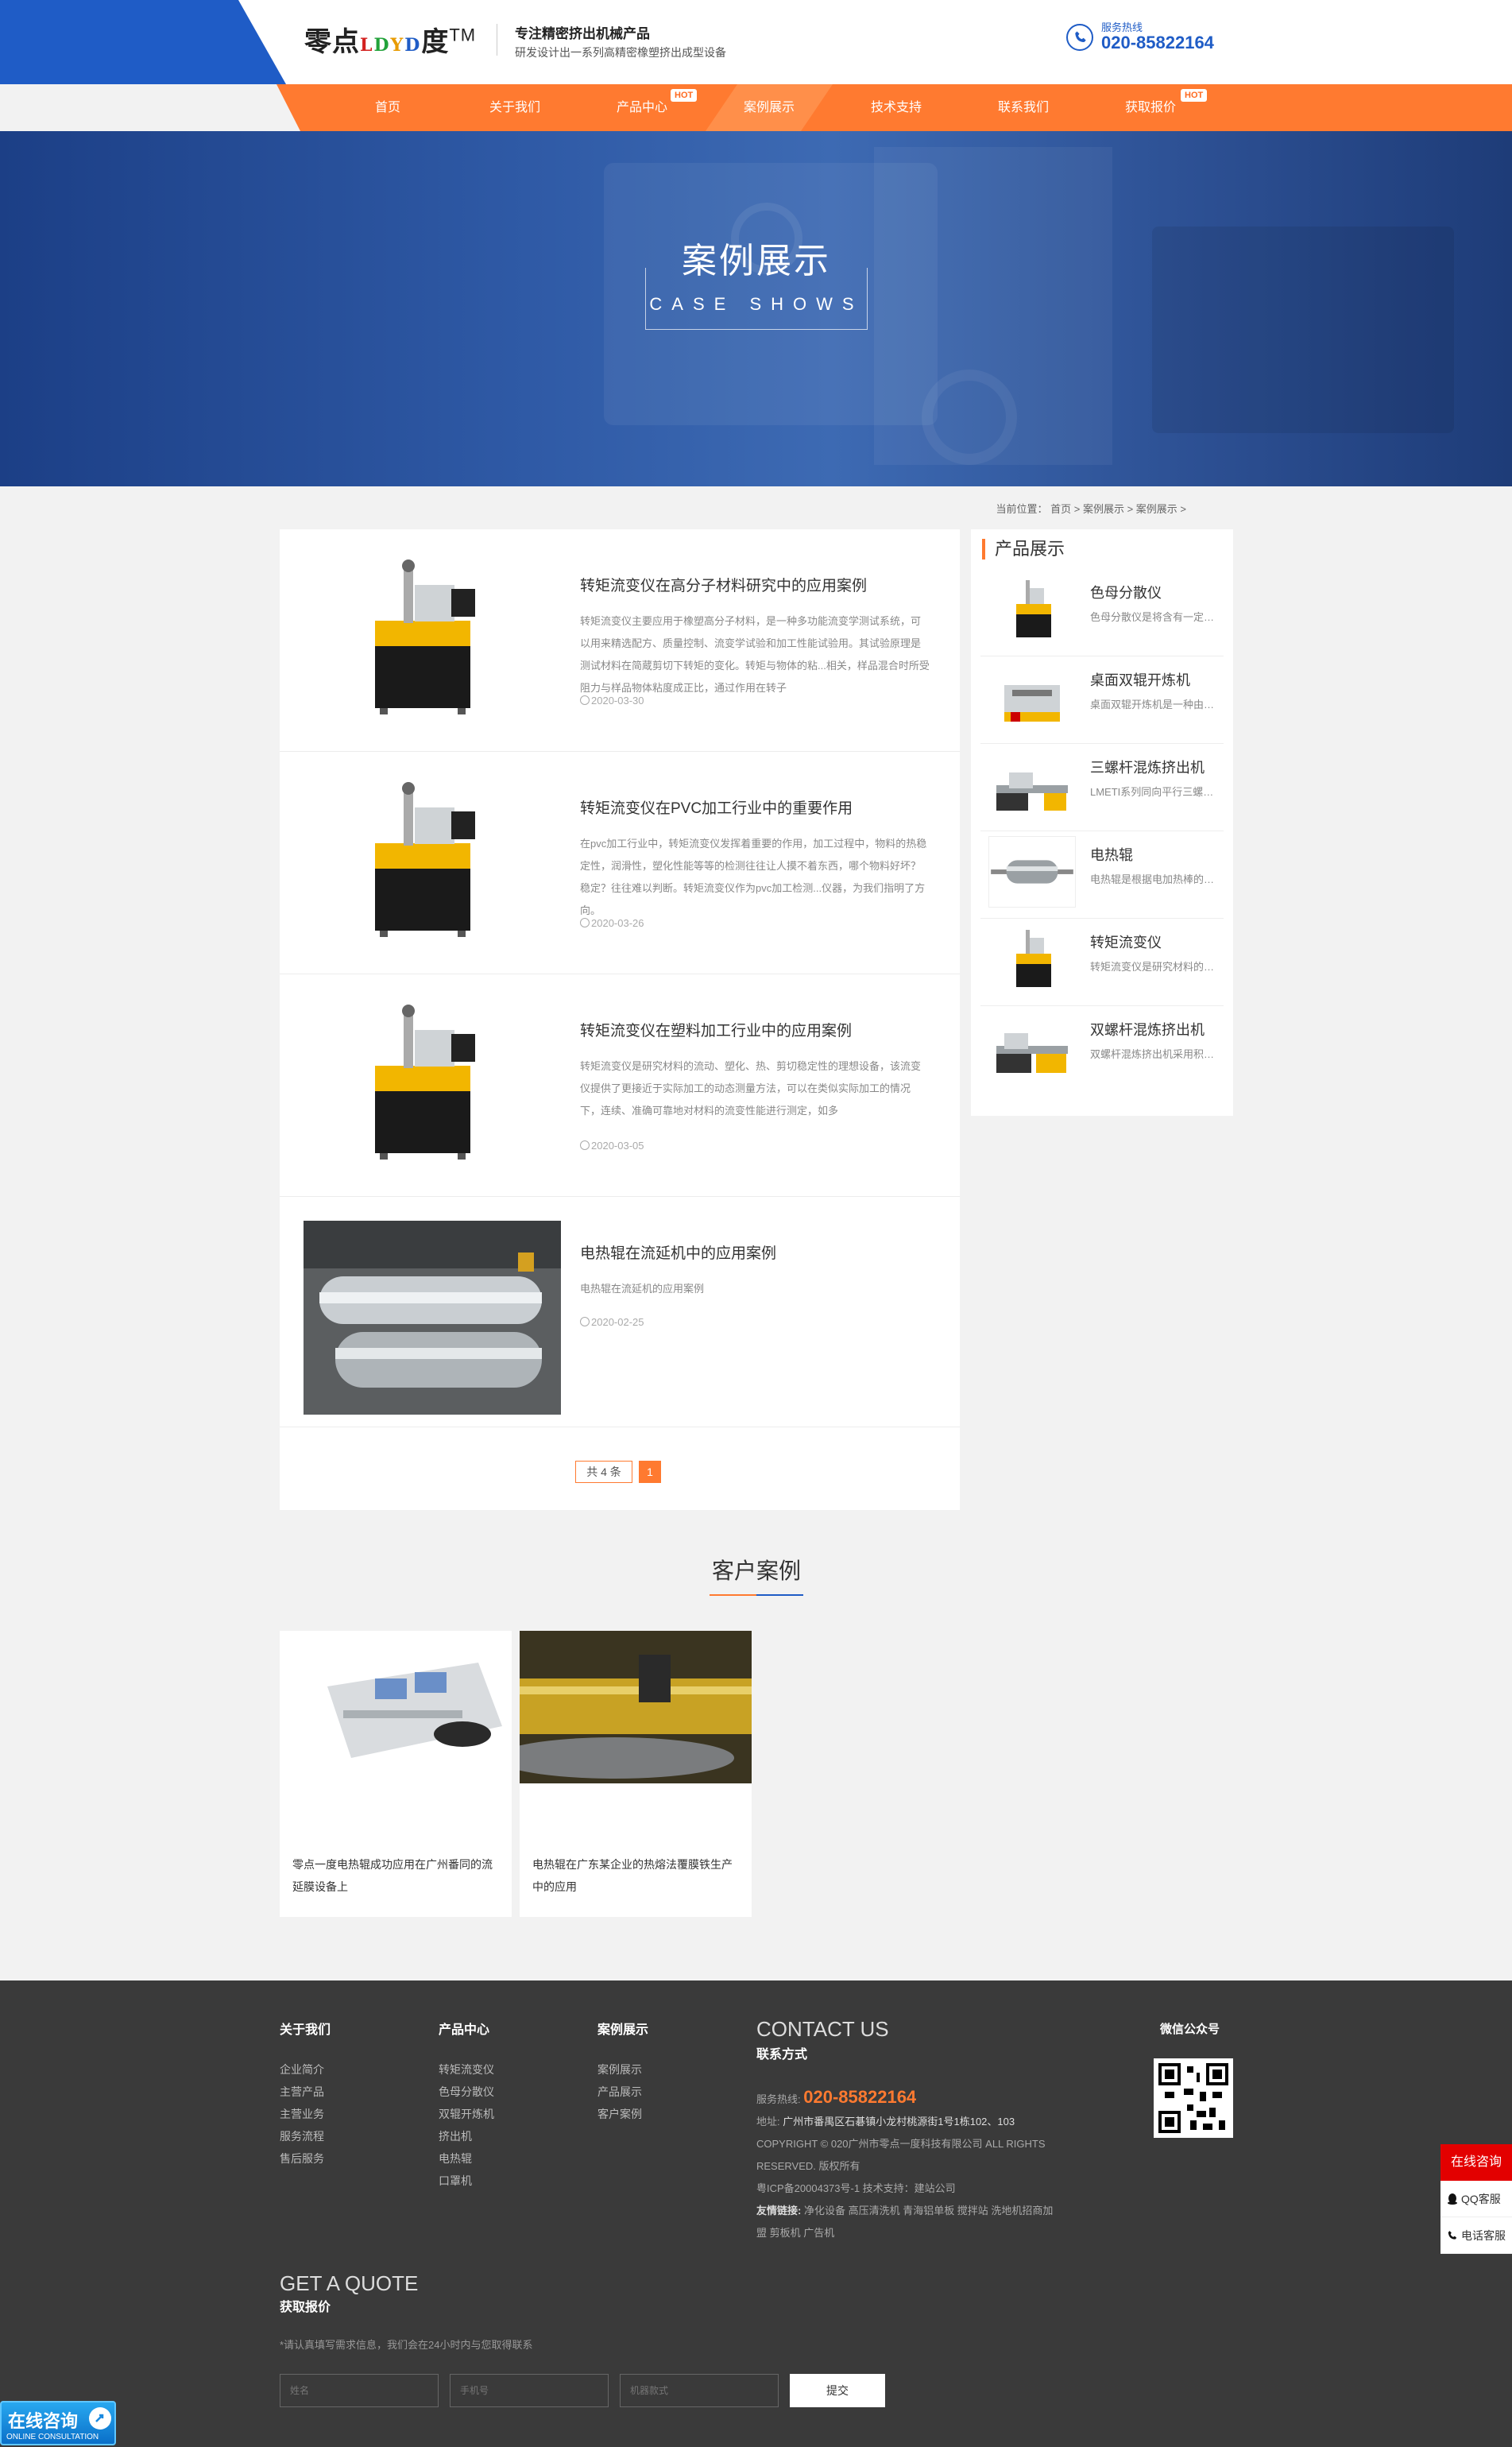 The image size is (1512, 2447). I want to click on nav-home: 首页, so click(387, 107).